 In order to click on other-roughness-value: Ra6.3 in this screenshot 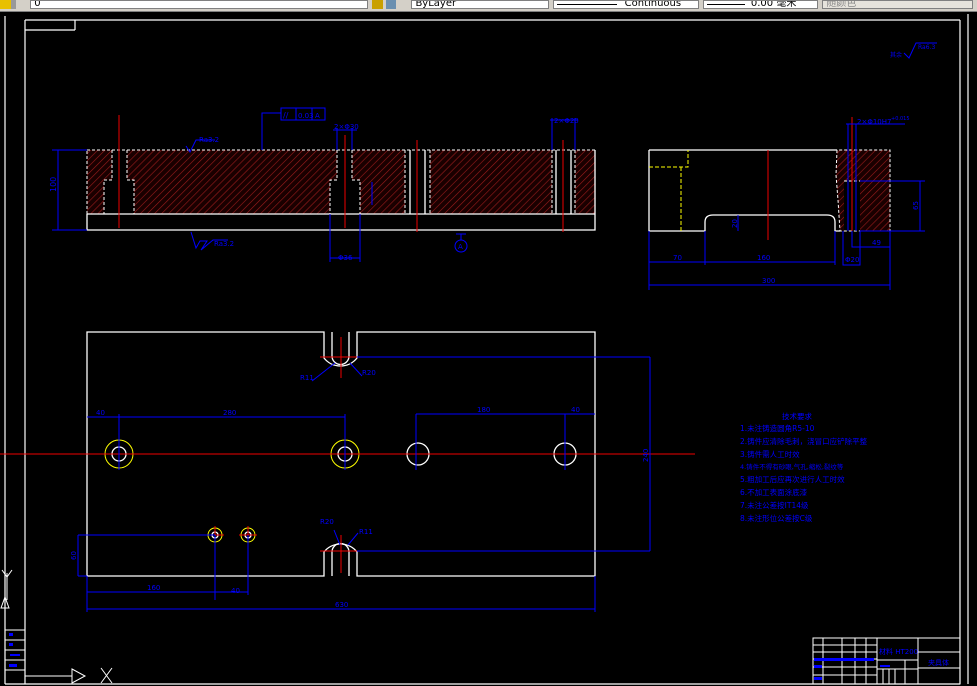, I will do `click(926, 47)`.